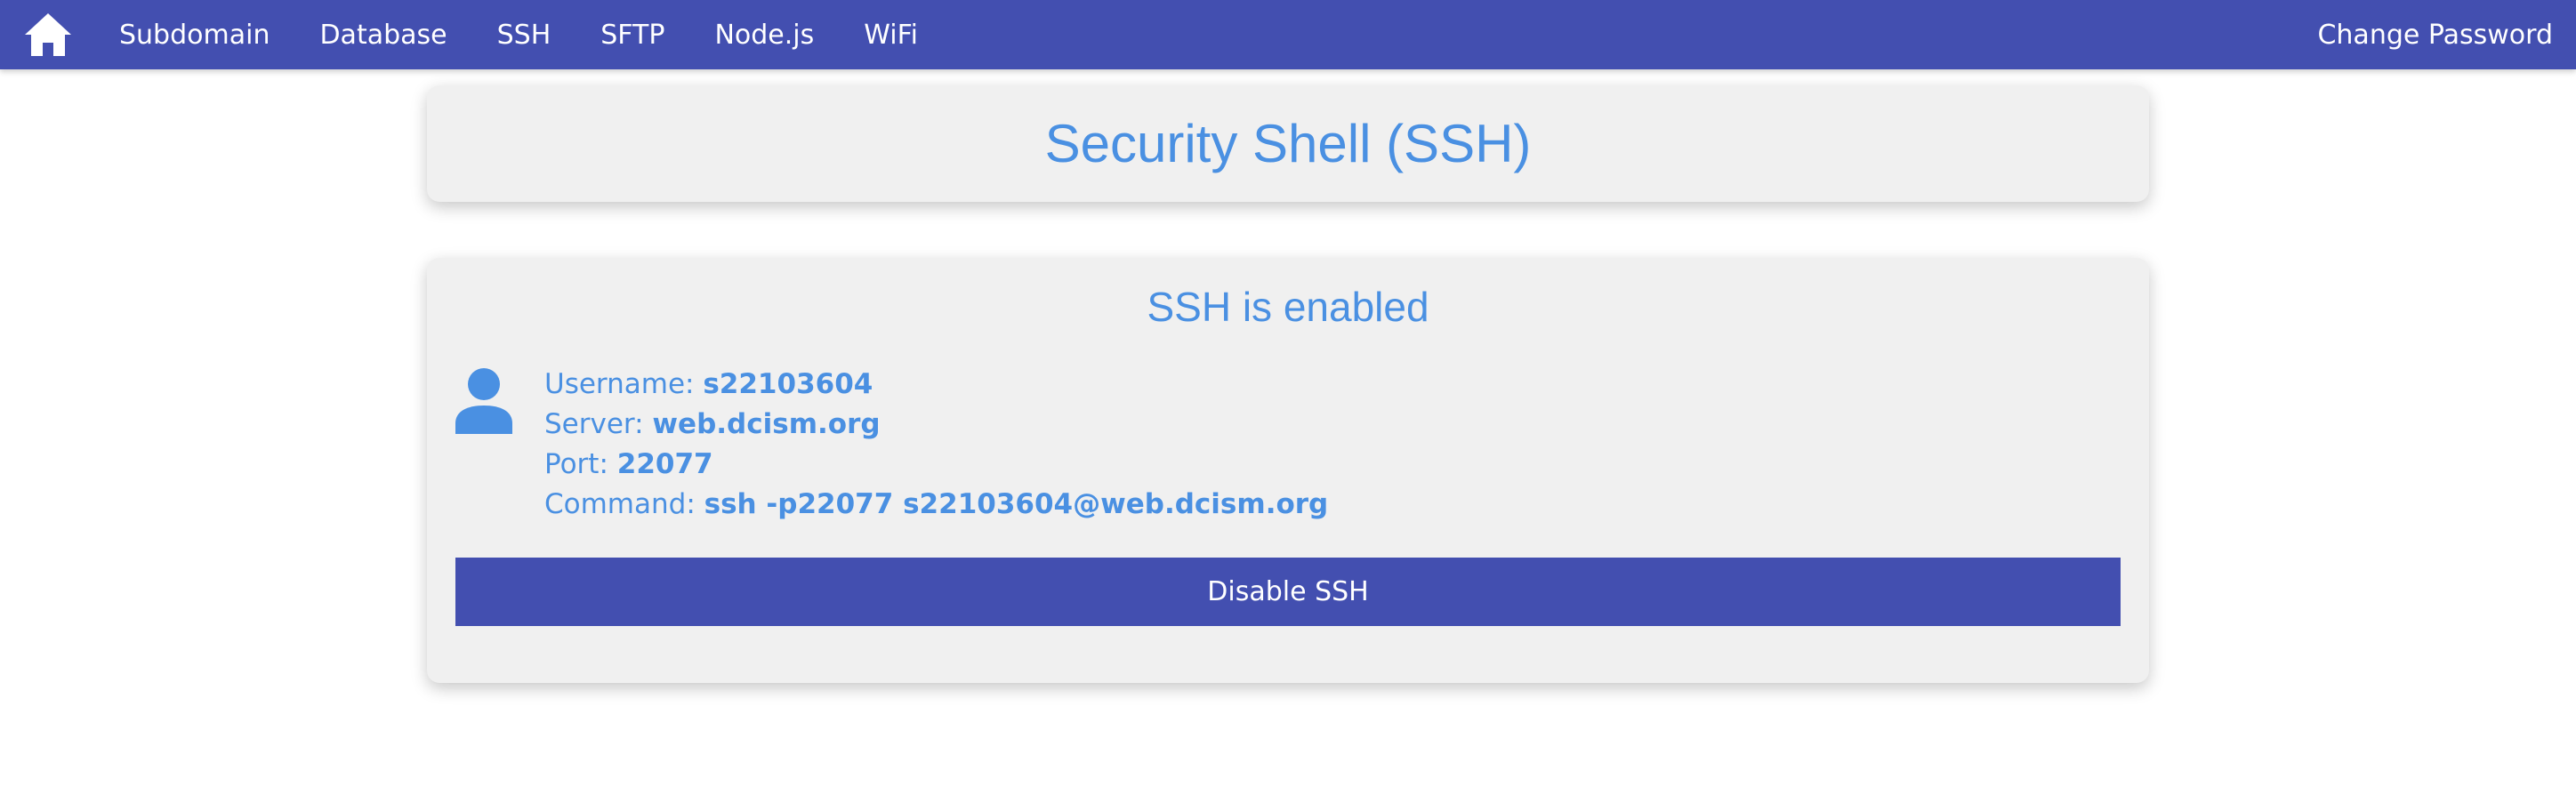  I want to click on nav-item-database: Database, so click(383, 35).